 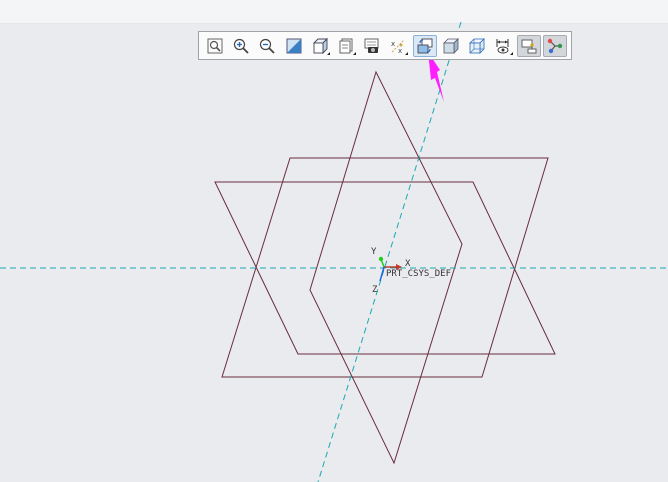 What do you see at coordinates (503, 46) in the screenshot?
I see `annotation-display-button` at bounding box center [503, 46].